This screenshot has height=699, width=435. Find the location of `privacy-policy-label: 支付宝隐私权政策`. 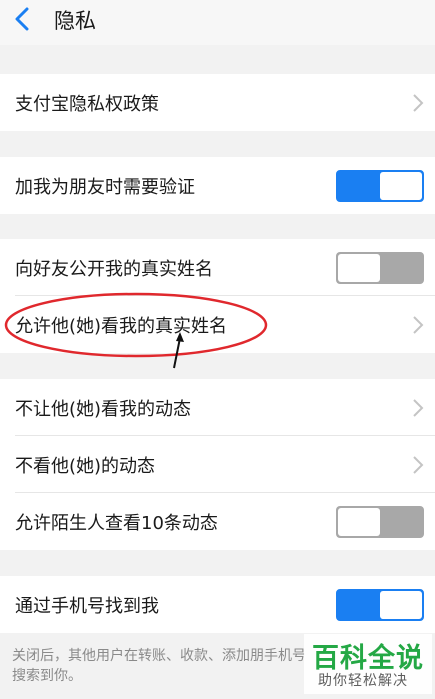

privacy-policy-label: 支付宝隐私权政策 is located at coordinates (87, 104).